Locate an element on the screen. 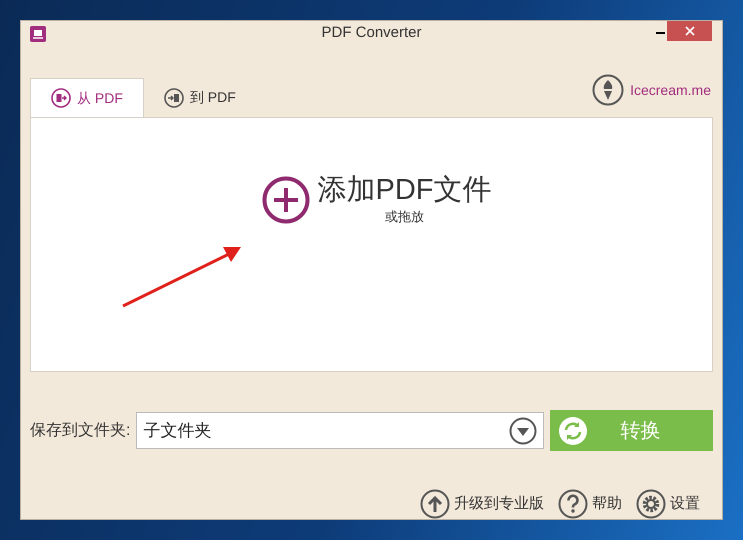  footer-link: 帮助 is located at coordinates (607, 504).